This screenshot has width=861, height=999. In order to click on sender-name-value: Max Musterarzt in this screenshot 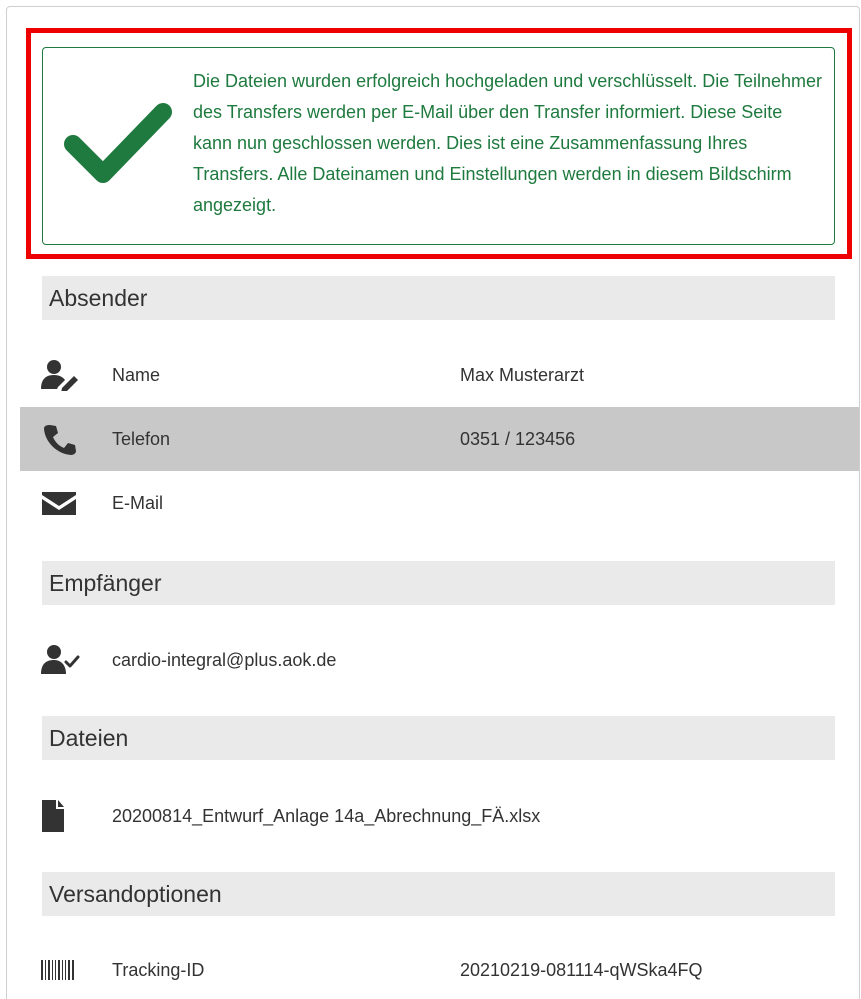, I will do `click(522, 375)`.